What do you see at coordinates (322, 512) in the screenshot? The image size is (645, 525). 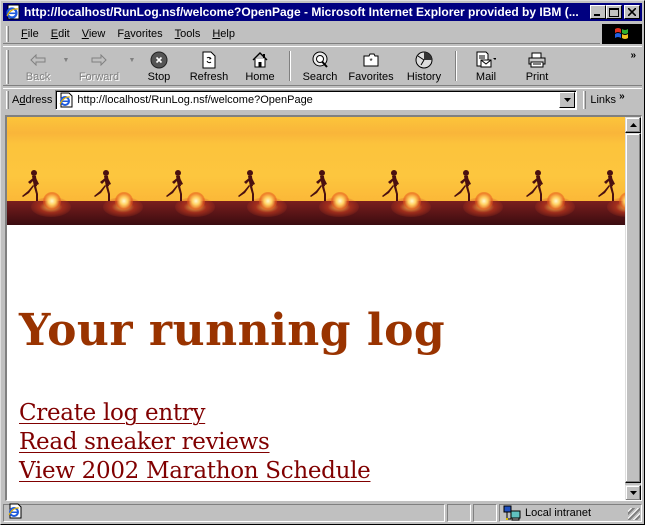 I see `status-bar: Local intranet` at bounding box center [322, 512].